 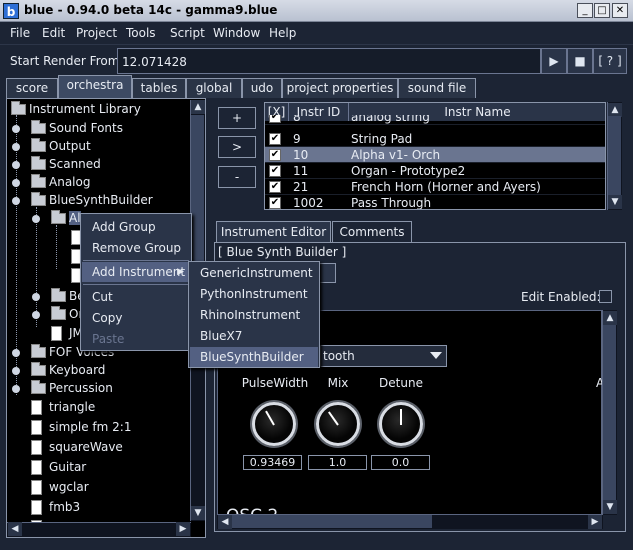 I want to click on folder-icon, so click(x=38, y=369).